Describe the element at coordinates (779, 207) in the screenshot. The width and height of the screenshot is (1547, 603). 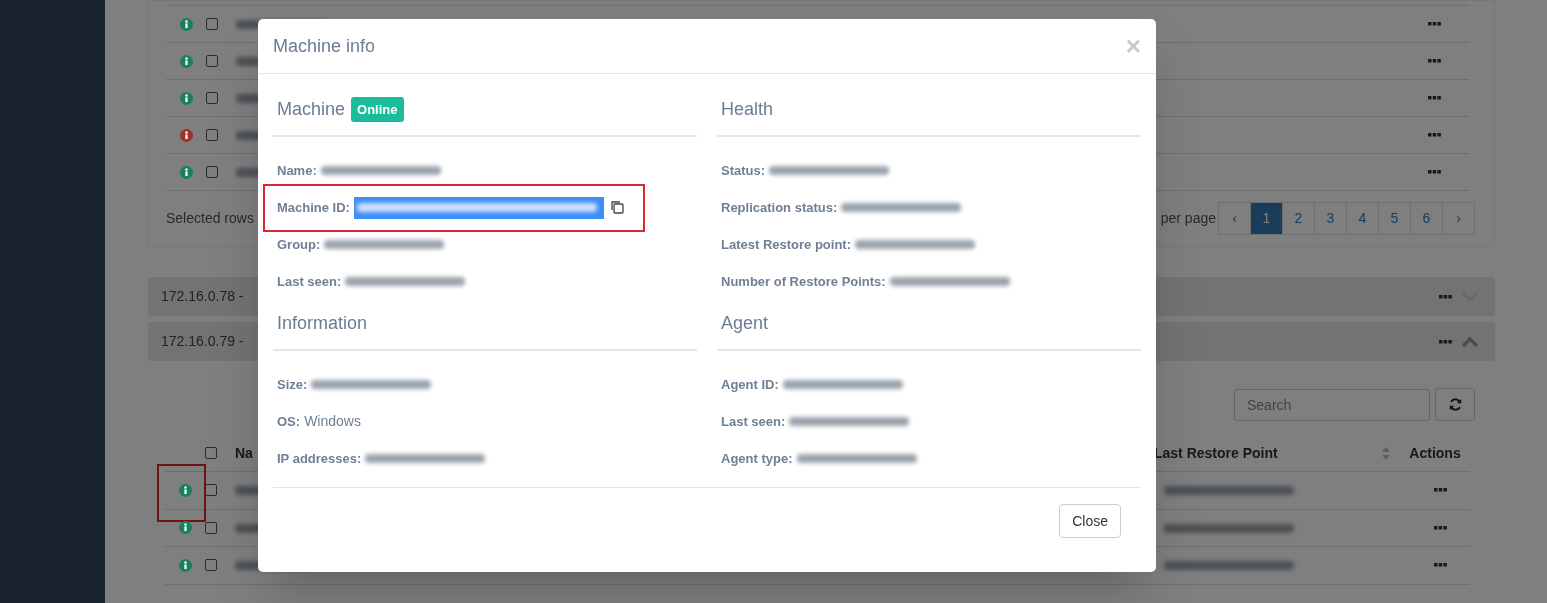
I see `field-label: Replication status:` at that location.